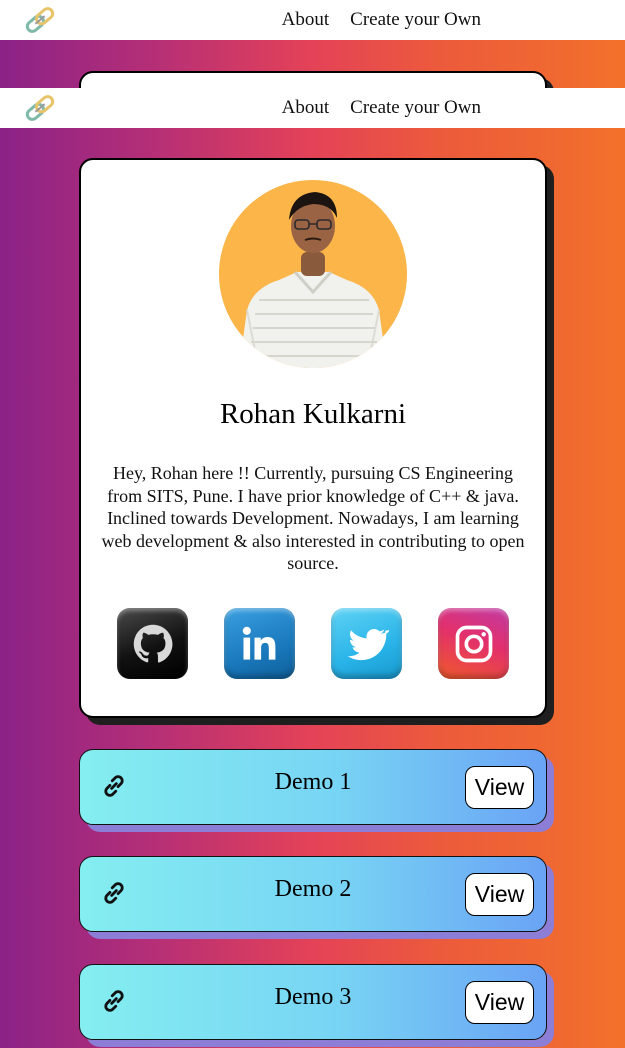 The height and width of the screenshot is (1048, 625). I want to click on github-icon, so click(152, 643).